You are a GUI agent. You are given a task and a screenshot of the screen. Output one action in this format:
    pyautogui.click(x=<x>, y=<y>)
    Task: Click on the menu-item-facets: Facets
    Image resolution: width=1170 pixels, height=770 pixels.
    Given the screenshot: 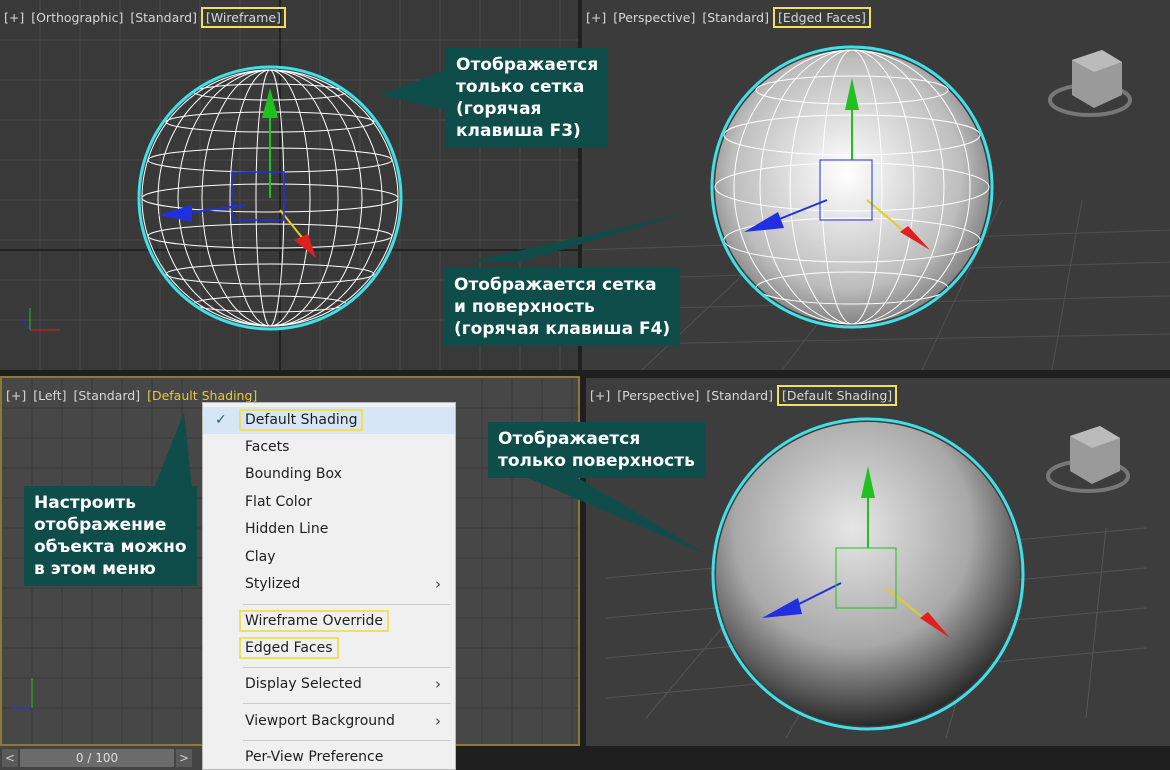 What is the action you would take?
    pyautogui.click(x=329, y=447)
    